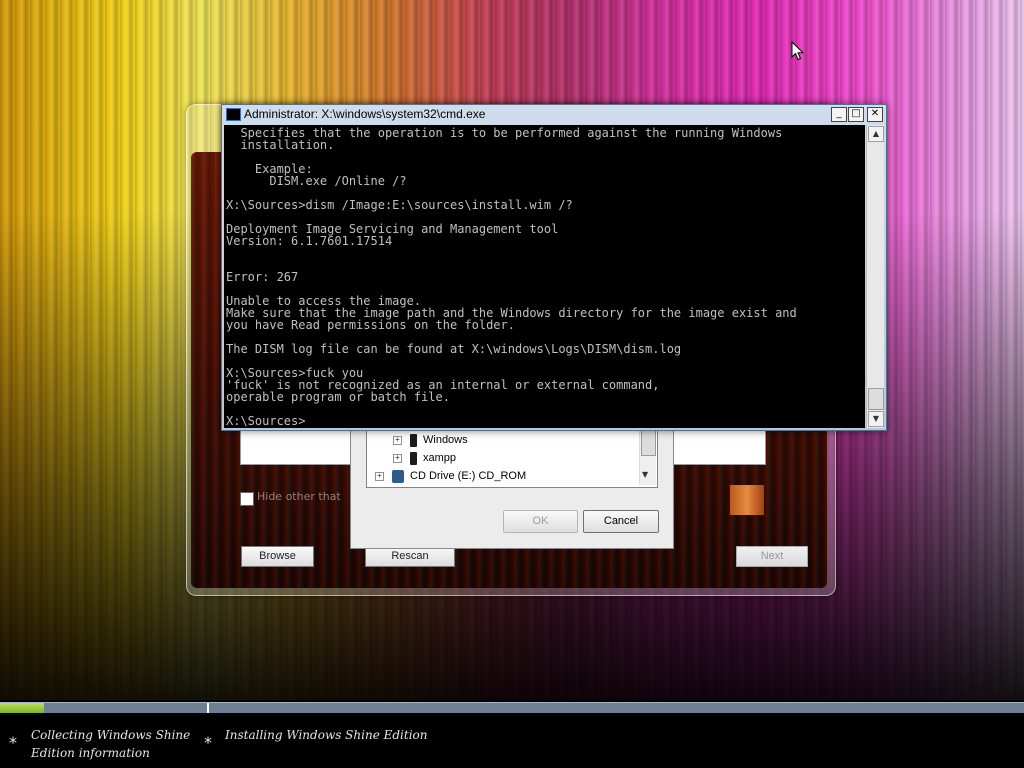  What do you see at coordinates (326, 735) in the screenshot?
I see `step-installing: Installing Windows Shine Edition` at bounding box center [326, 735].